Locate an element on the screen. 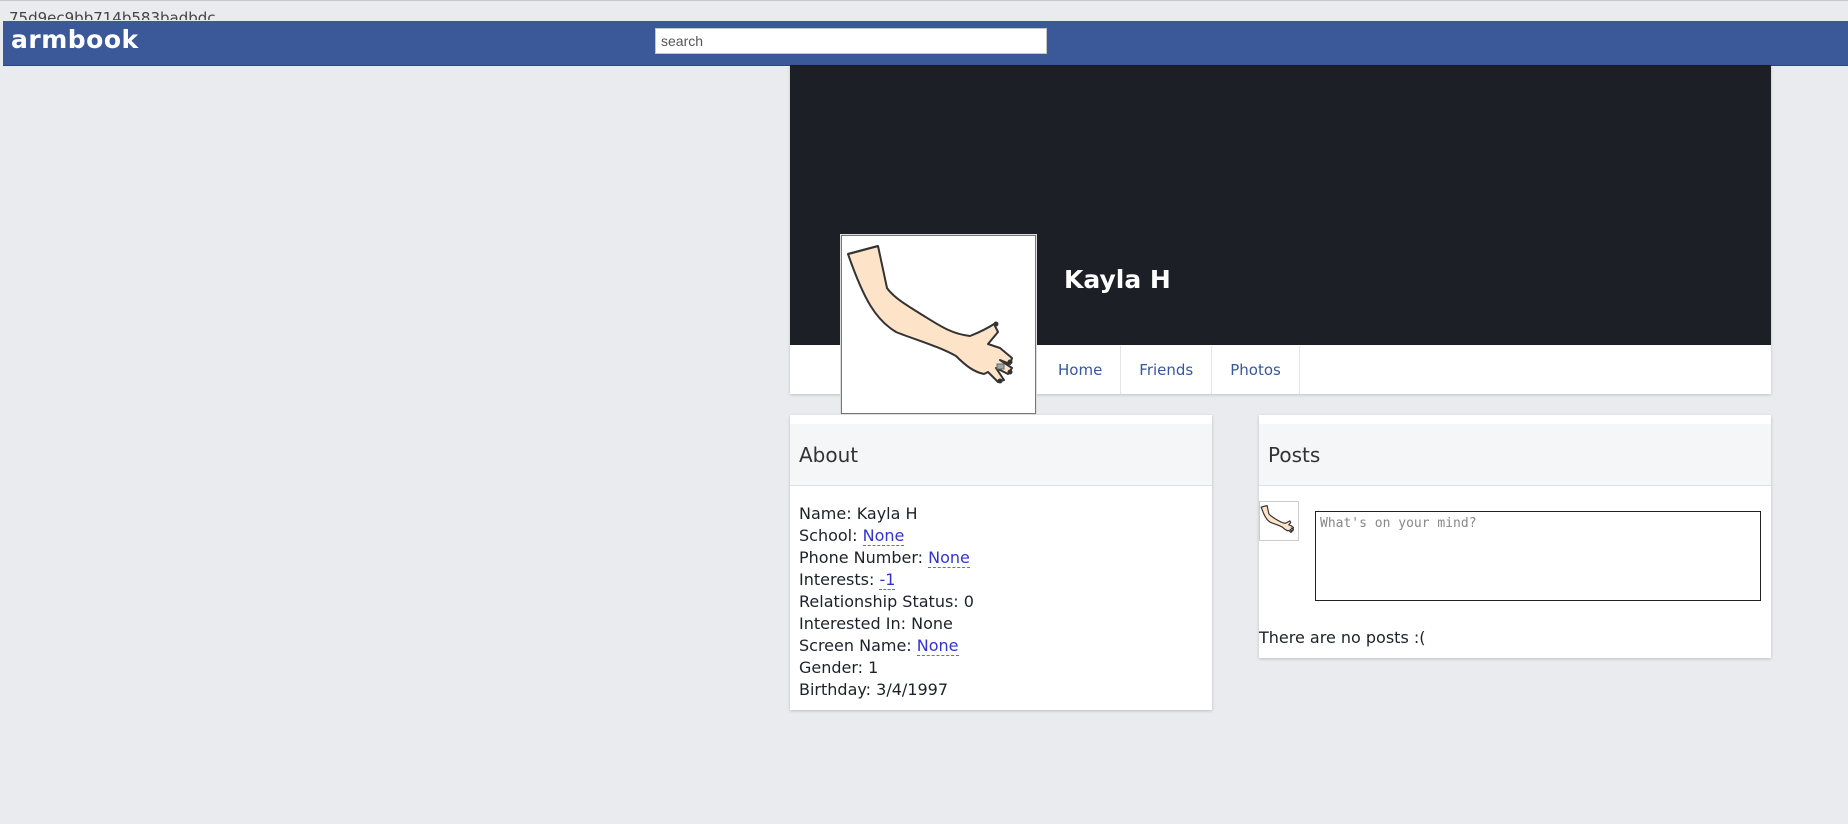 This screenshot has width=1848, height=824. about-row-phone: Phone Number: None is located at coordinates (886, 558).